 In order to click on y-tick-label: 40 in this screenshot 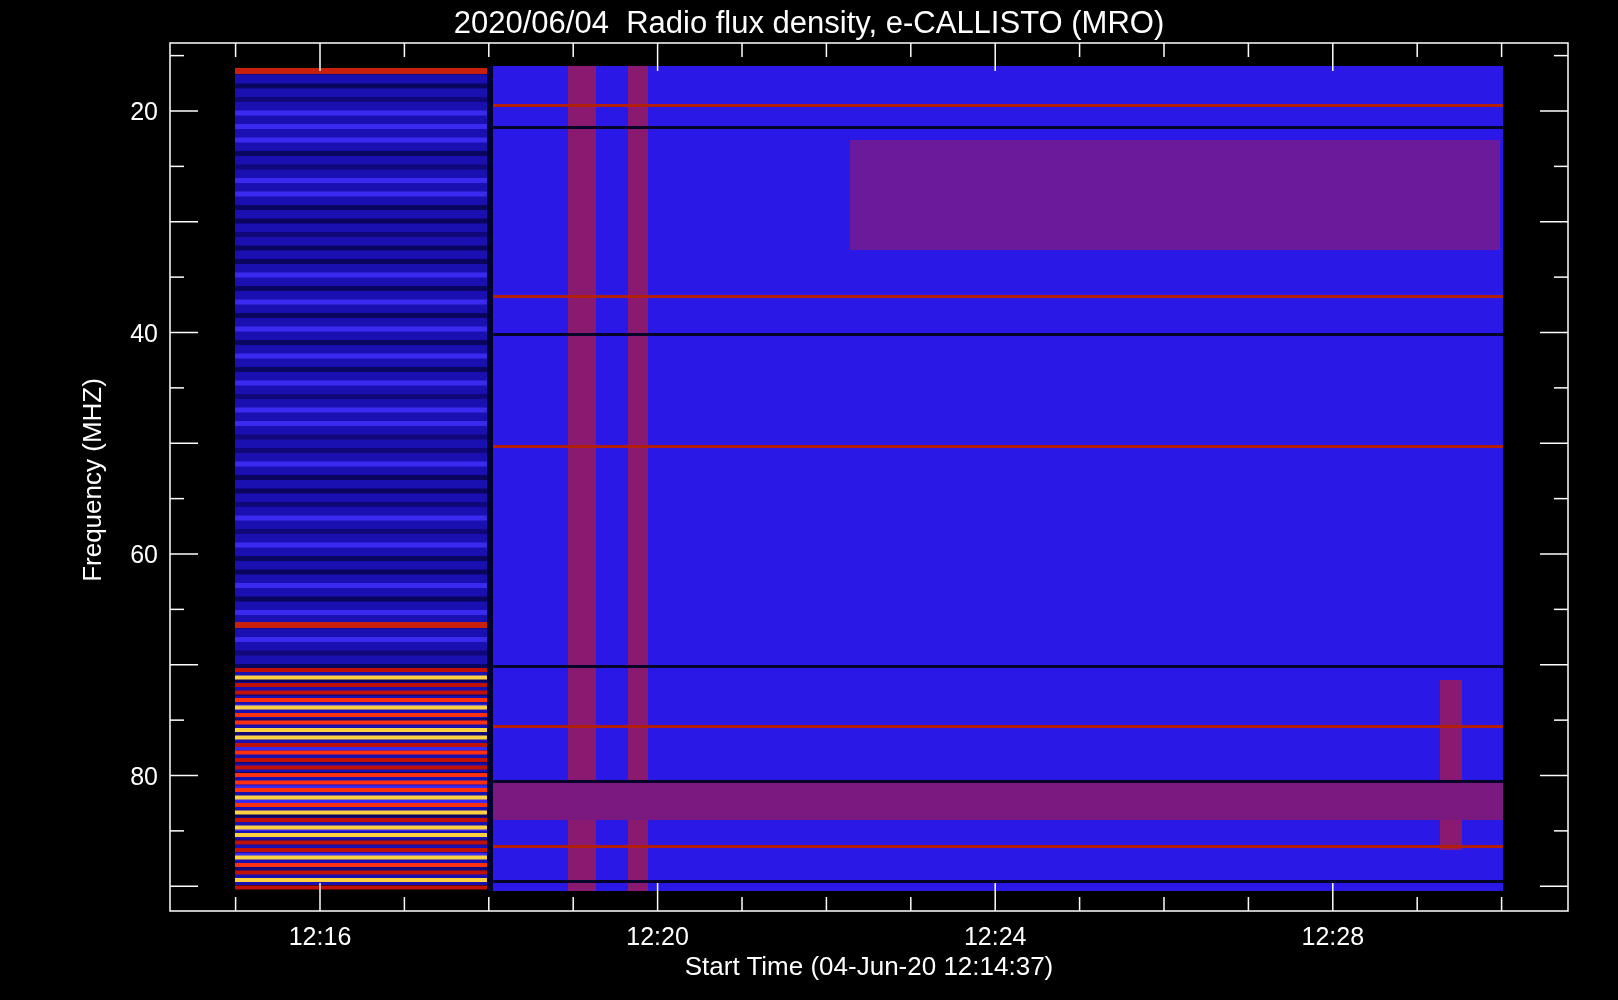, I will do `click(144, 332)`.